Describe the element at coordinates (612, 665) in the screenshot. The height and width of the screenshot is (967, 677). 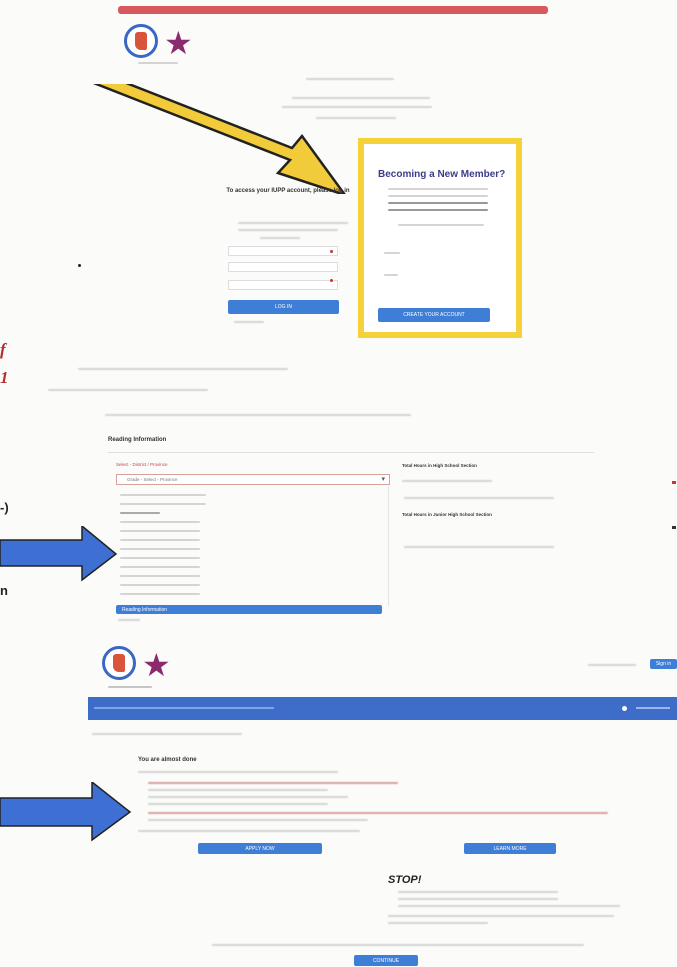
I see `nav-link` at that location.